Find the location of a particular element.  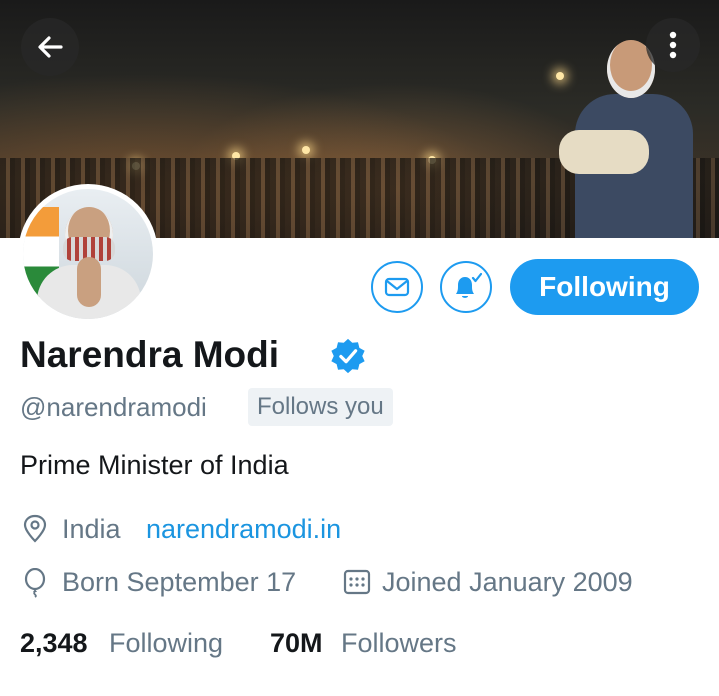

balloon-icon is located at coordinates (35, 583).